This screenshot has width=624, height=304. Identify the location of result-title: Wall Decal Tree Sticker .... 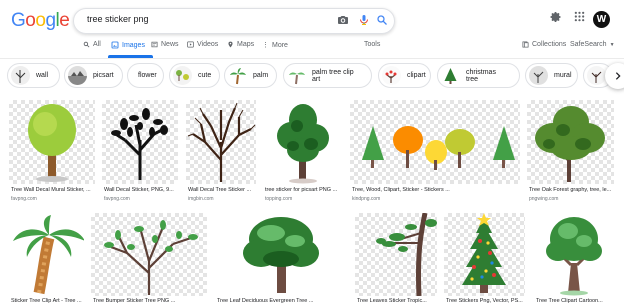
(223, 190).